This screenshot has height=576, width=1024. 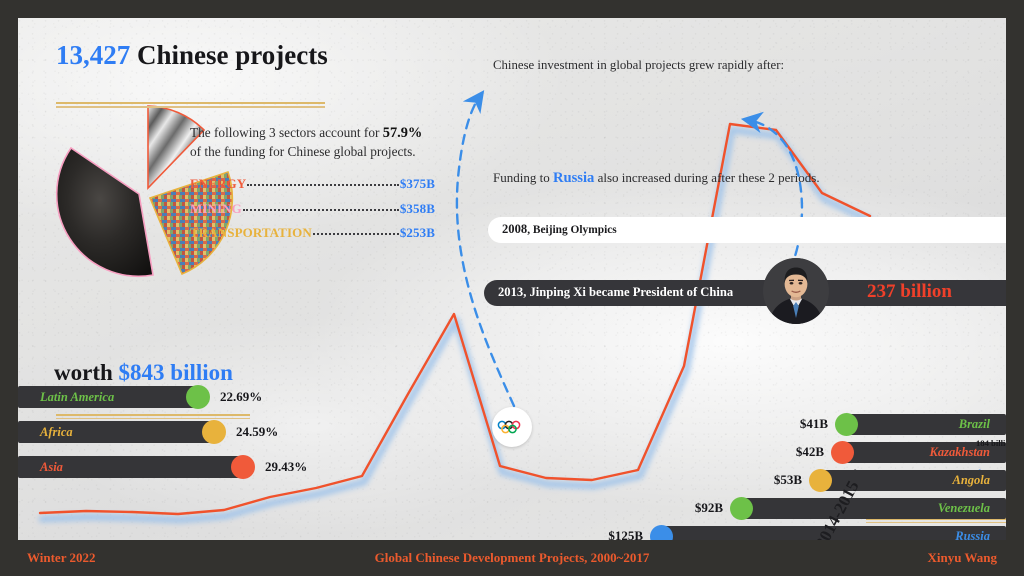 I want to click on xi-jinping-portrait, so click(x=796, y=291).